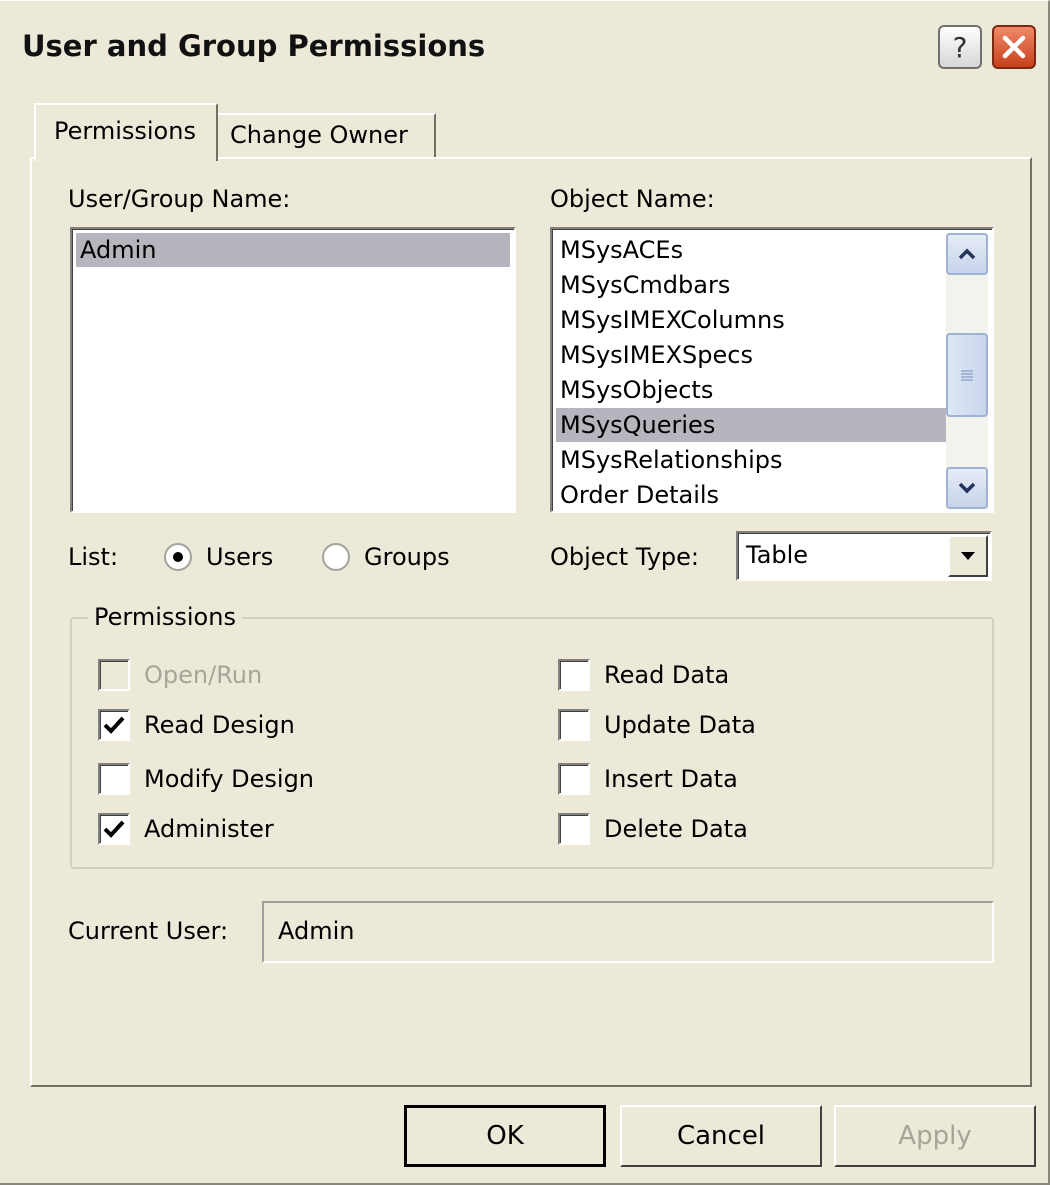 Image resolution: width=1050 pixels, height=1185 pixels. I want to click on chevron-up-icon, so click(967, 254).